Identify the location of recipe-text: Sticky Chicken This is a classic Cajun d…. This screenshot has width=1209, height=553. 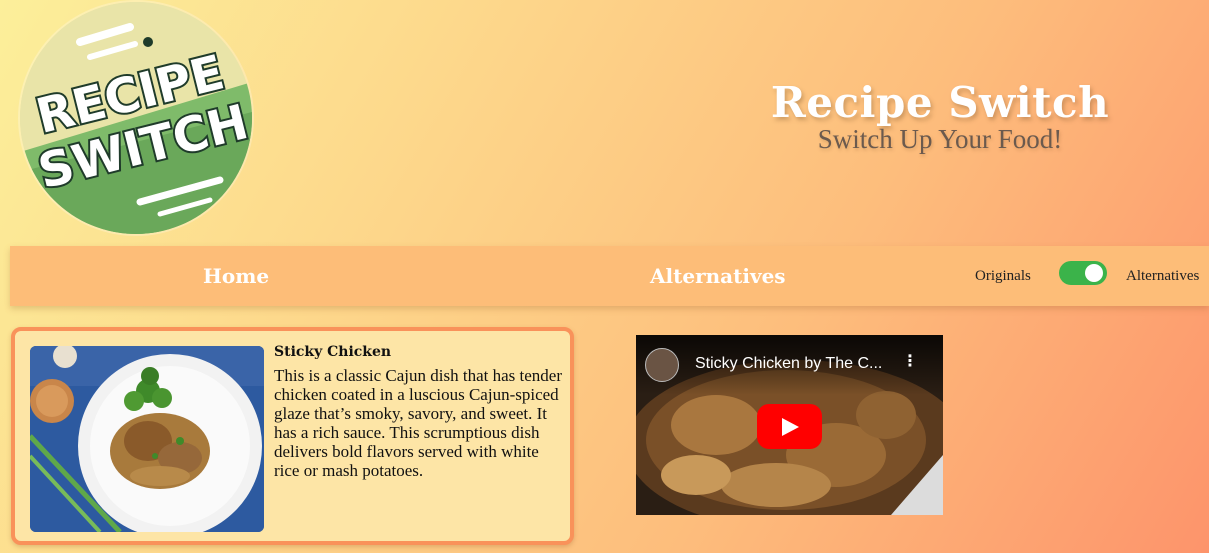
(420, 412).